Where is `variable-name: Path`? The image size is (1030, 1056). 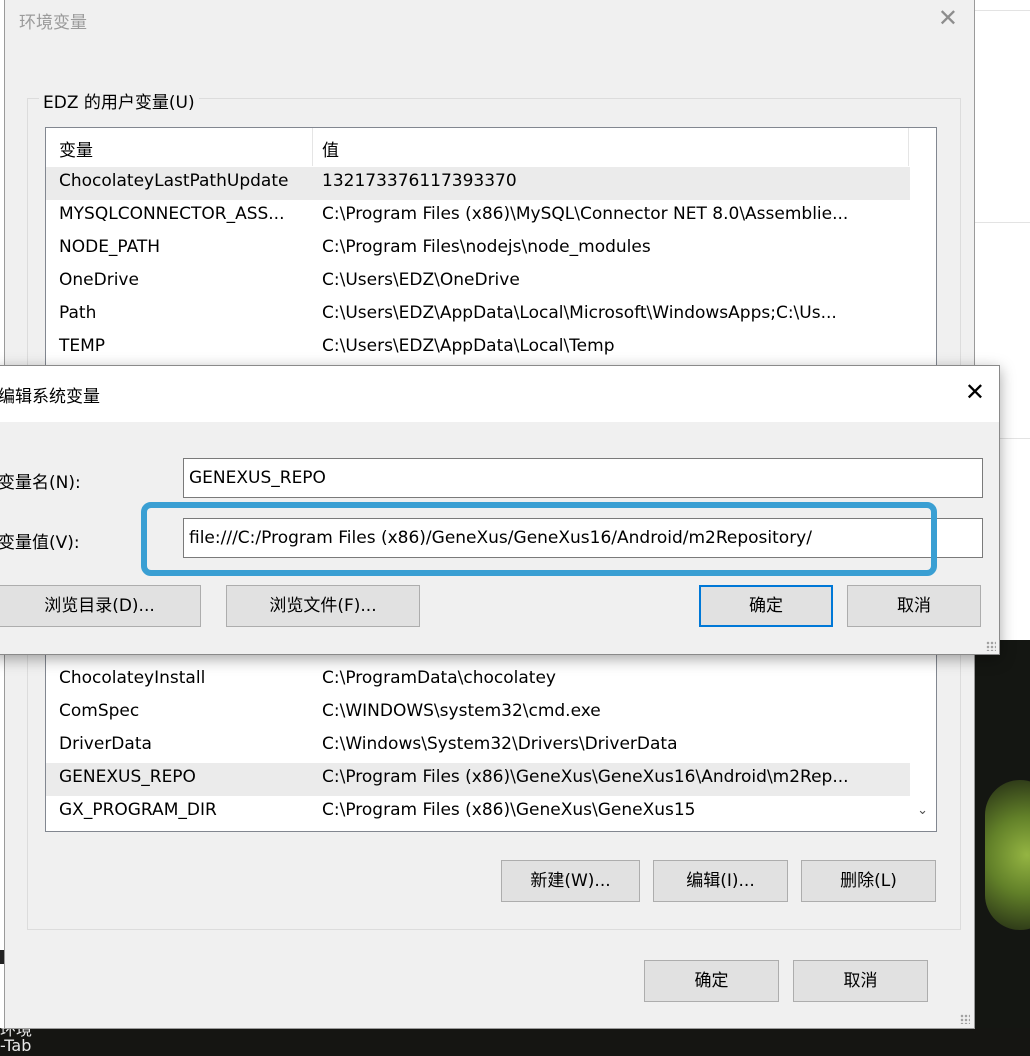
variable-name: Path is located at coordinates (78, 313).